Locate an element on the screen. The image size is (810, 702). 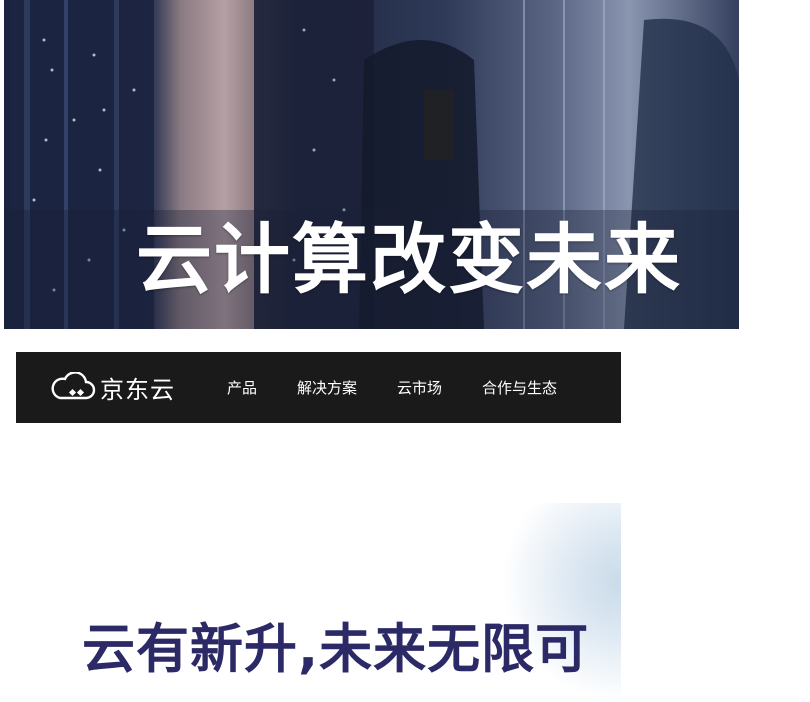
hero-headline: 云计算改变未来 is located at coordinates (409, 259).